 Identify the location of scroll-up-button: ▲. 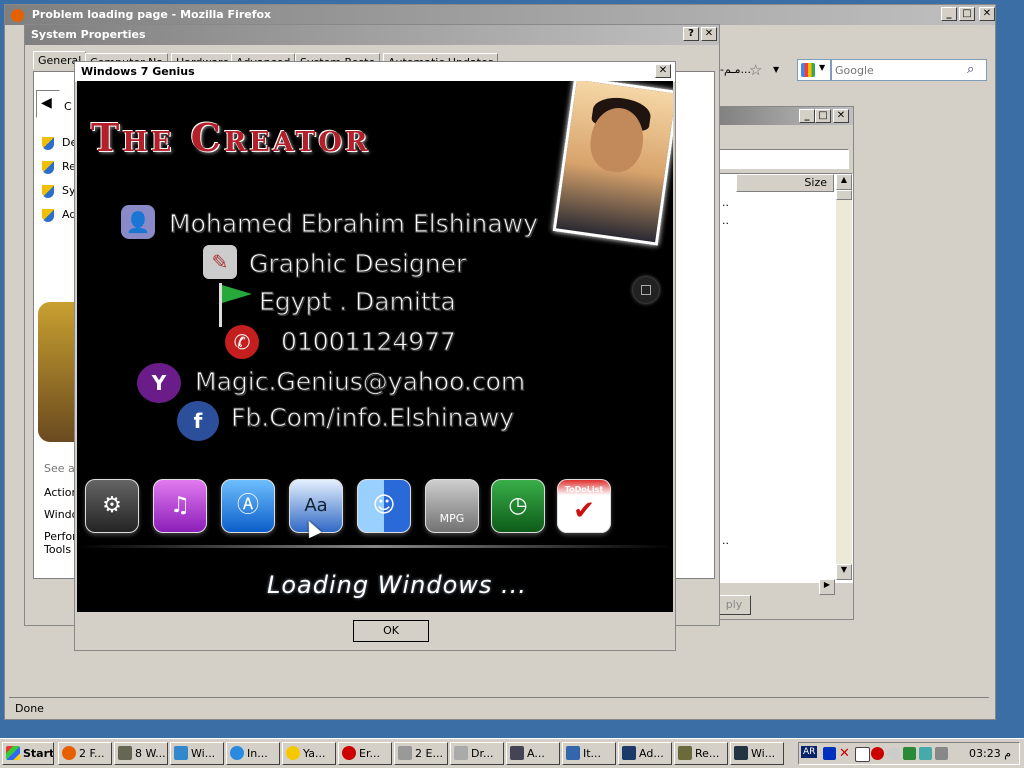
(844, 182).